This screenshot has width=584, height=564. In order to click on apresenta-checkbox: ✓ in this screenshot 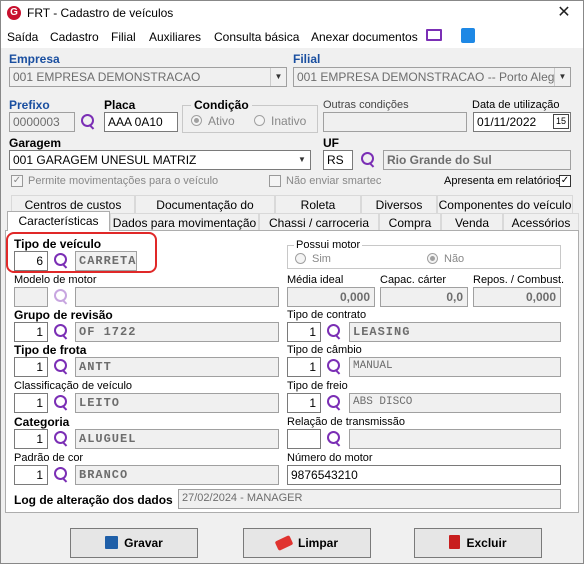, I will do `click(565, 181)`.